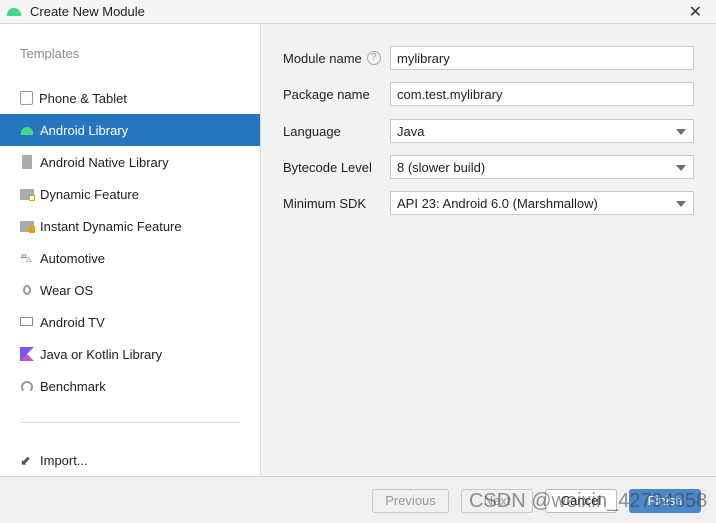 The width and height of the screenshot is (716, 523). Describe the element at coordinates (27, 162) in the screenshot. I see `chip-icon` at that location.